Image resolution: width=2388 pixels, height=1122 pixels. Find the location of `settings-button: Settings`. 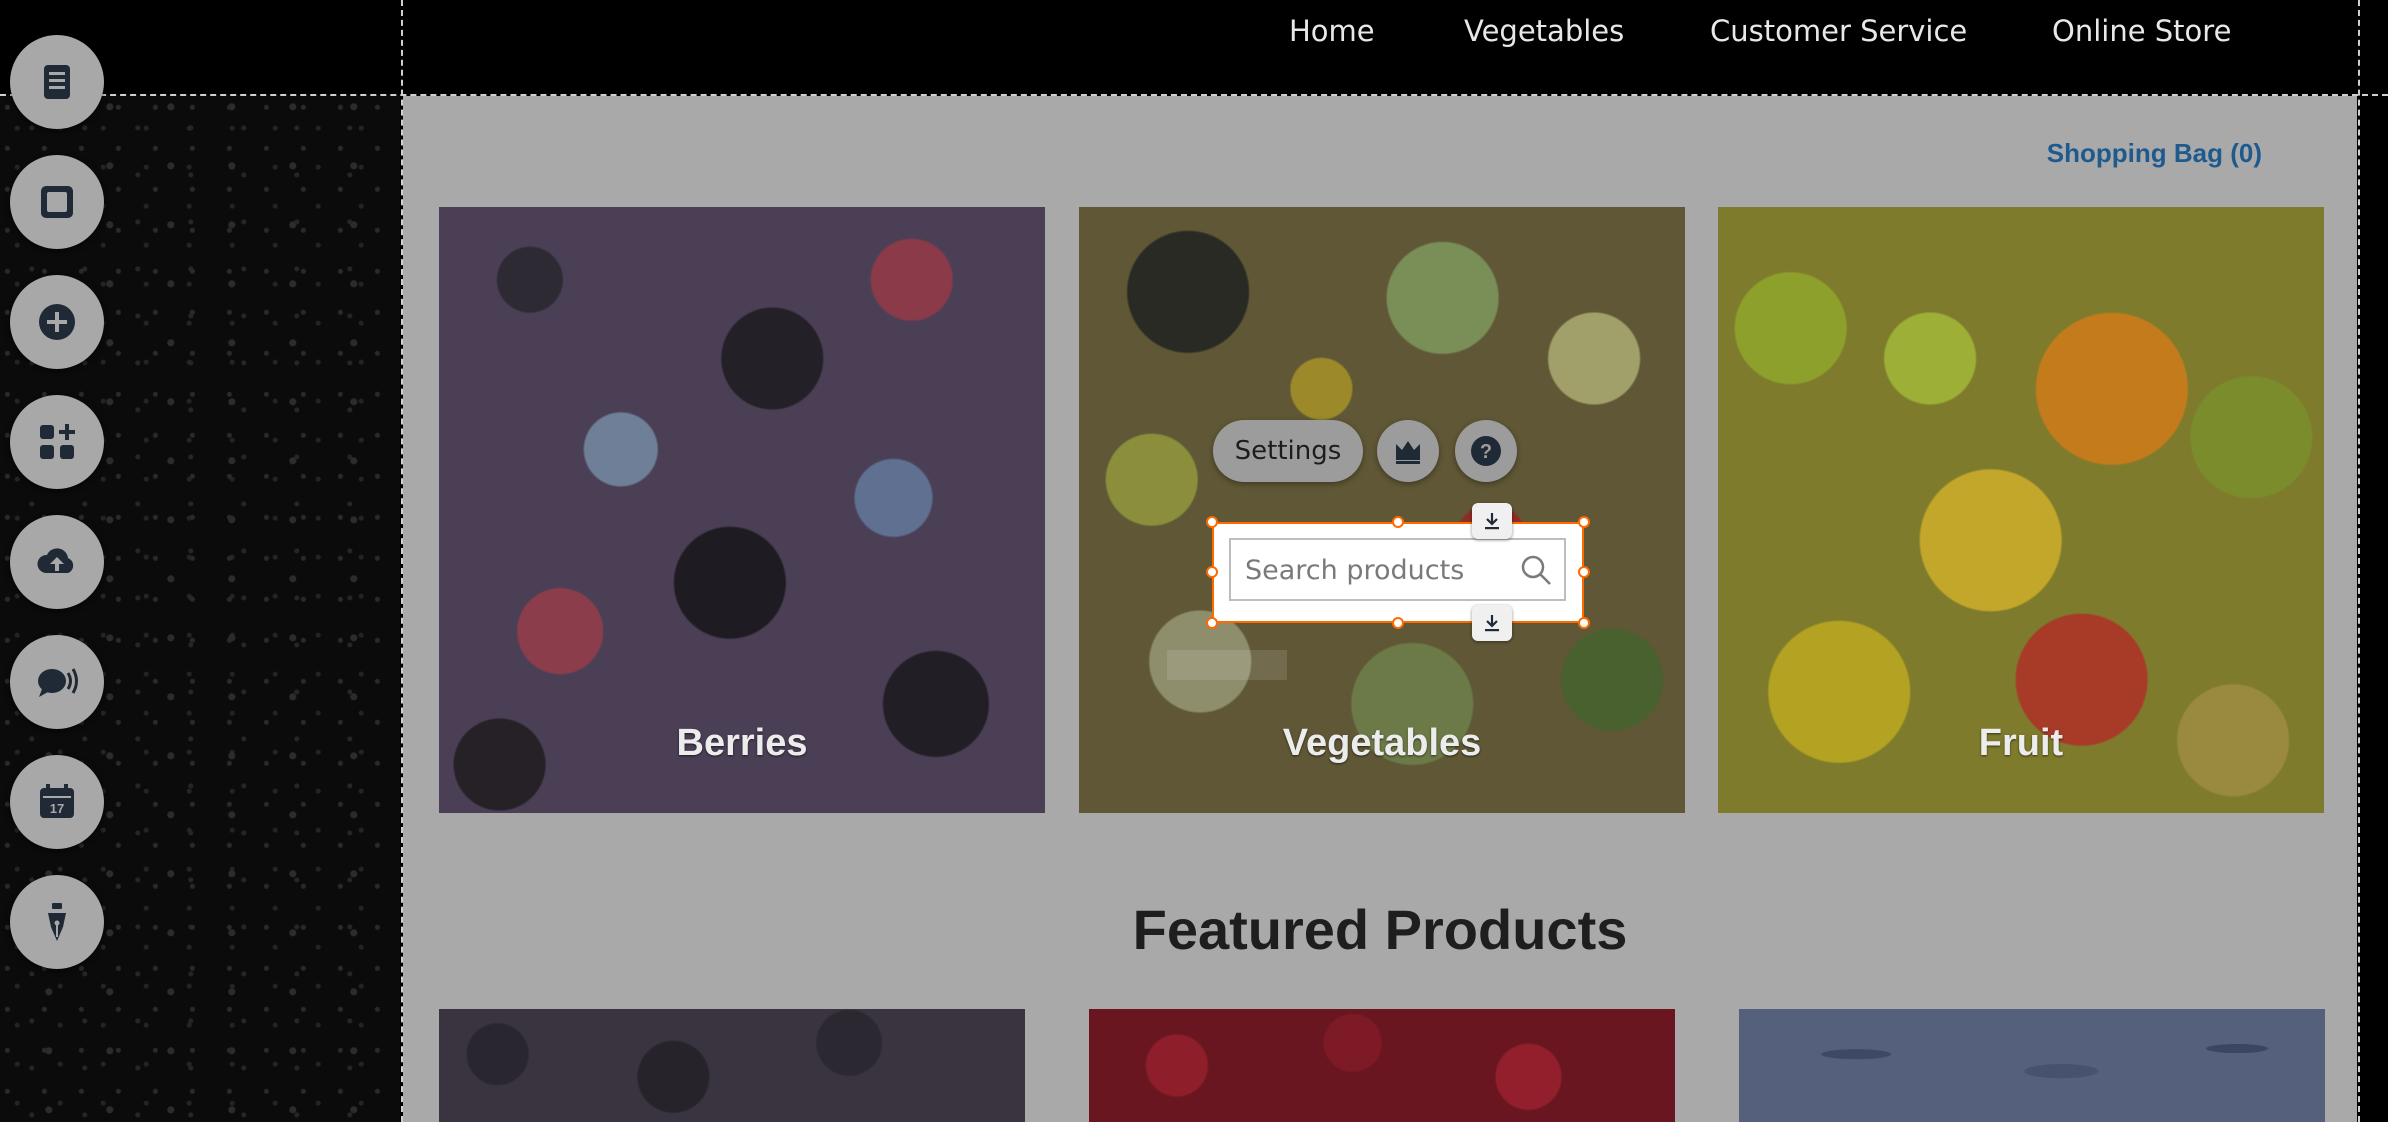

settings-button: Settings is located at coordinates (1288, 451).